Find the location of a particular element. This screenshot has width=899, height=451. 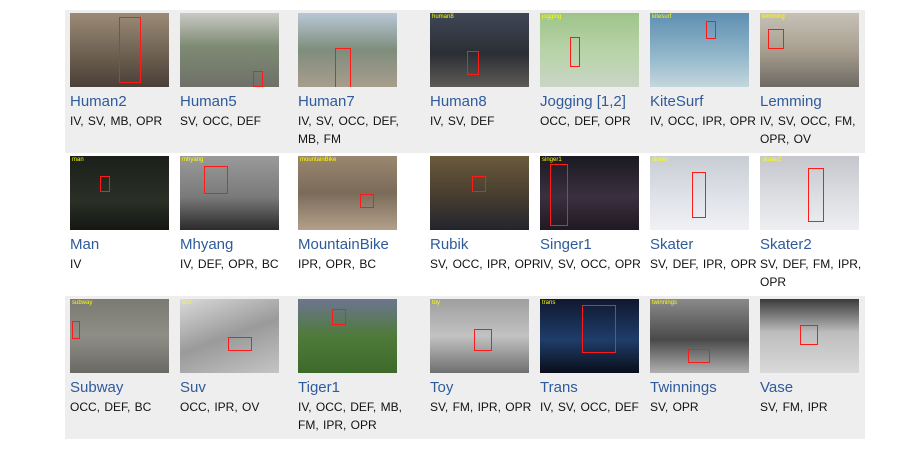

sequence-cell-mhyang: mhyang Mhyang IV, DEF, OPR, BC is located at coordinates (234, 224).